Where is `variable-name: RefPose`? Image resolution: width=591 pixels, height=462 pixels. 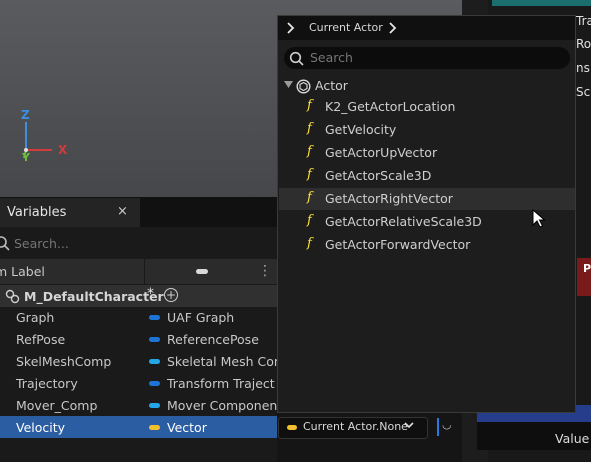
variable-name: RefPose is located at coordinates (41, 339).